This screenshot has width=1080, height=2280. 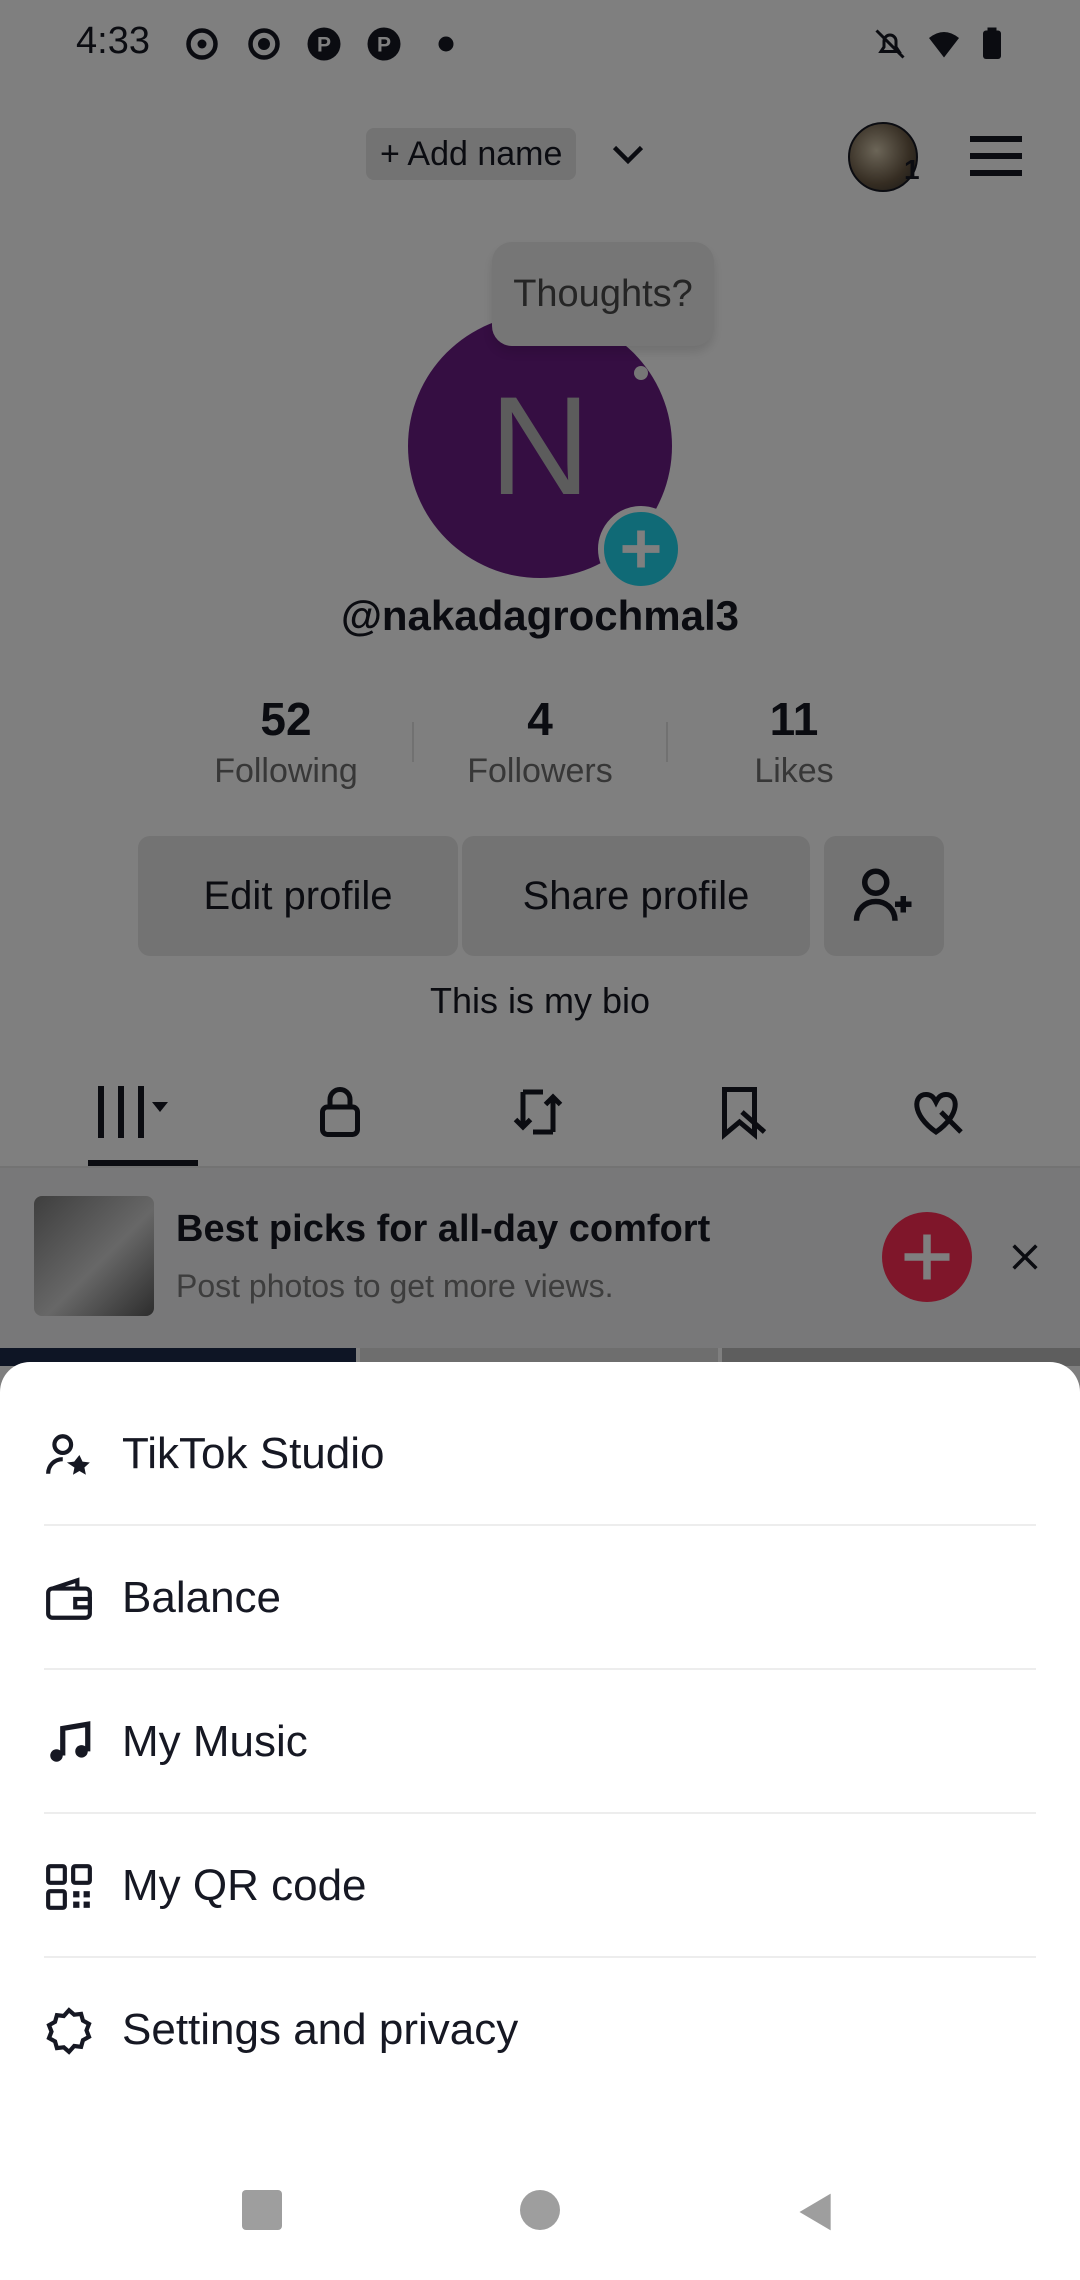 What do you see at coordinates (70, 1741) in the screenshot?
I see `music-note-icon` at bounding box center [70, 1741].